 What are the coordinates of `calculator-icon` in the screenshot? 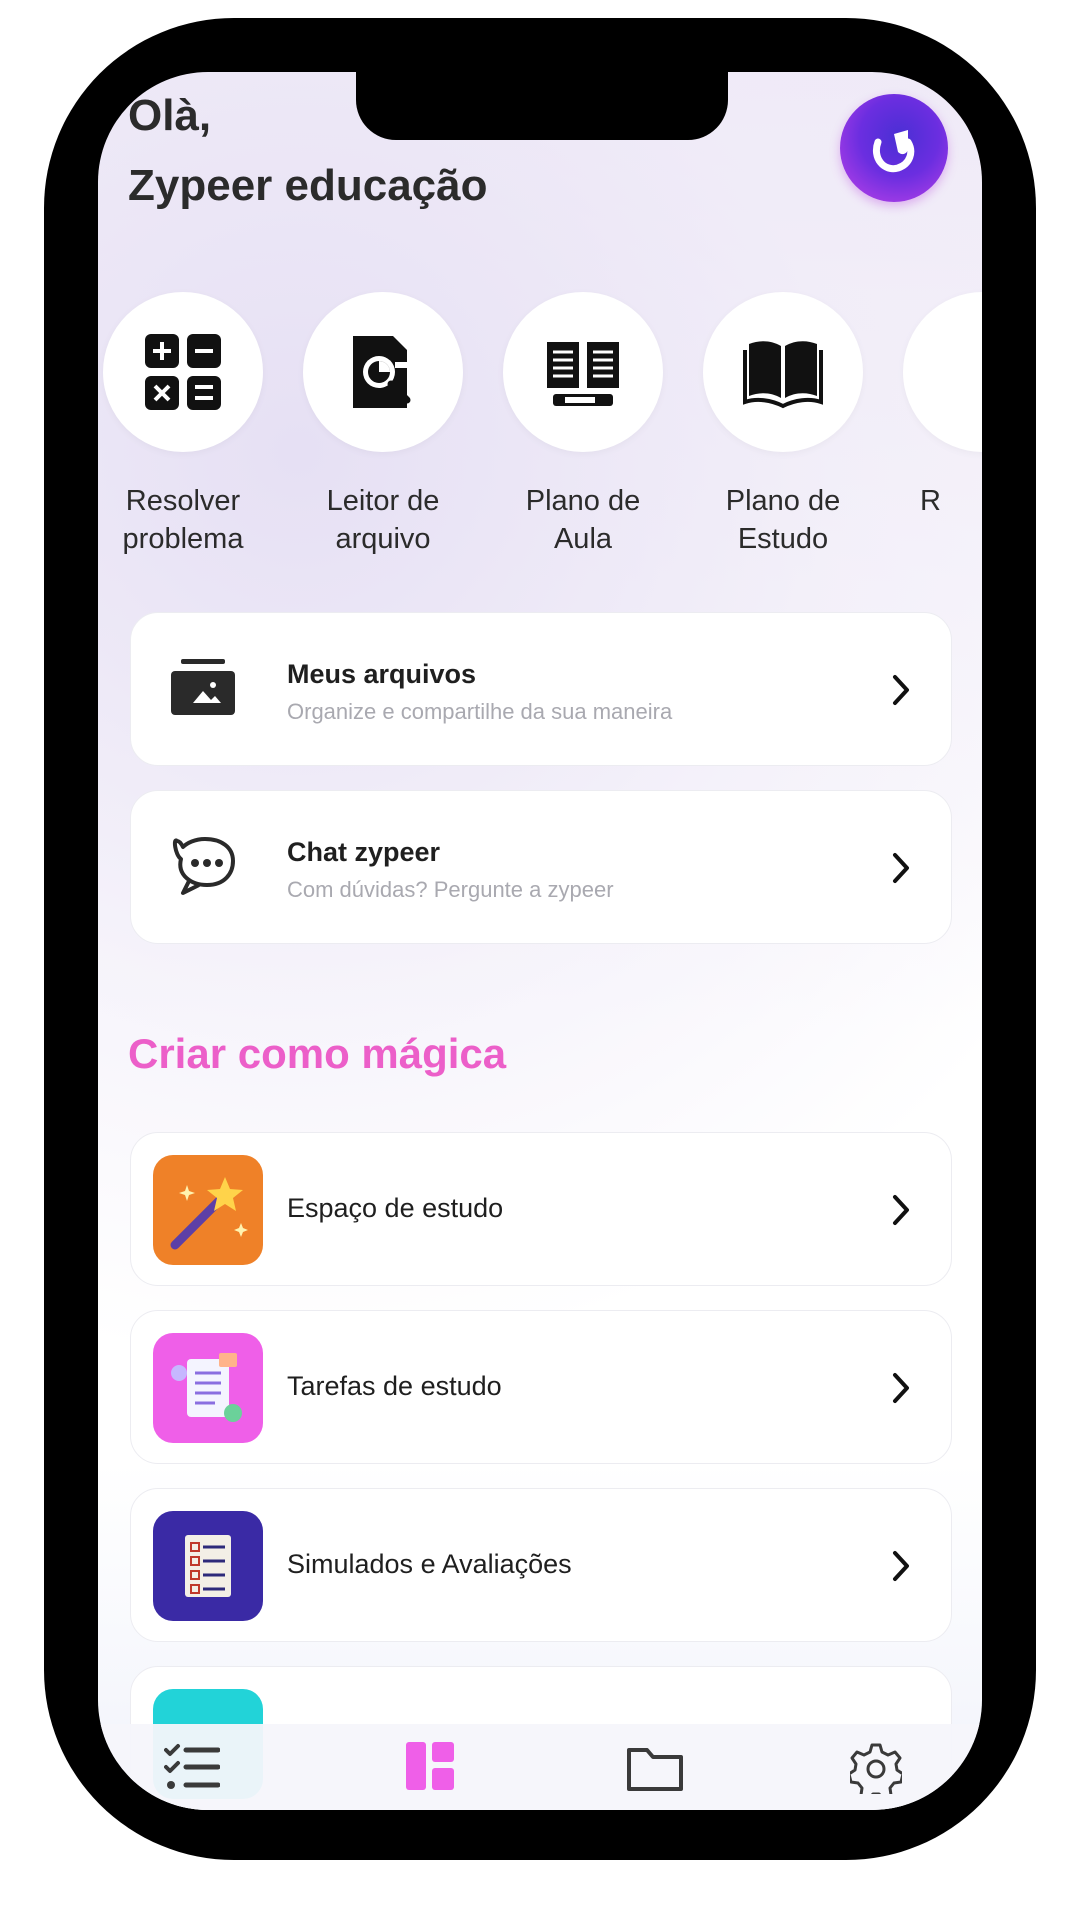 It's located at (183, 372).